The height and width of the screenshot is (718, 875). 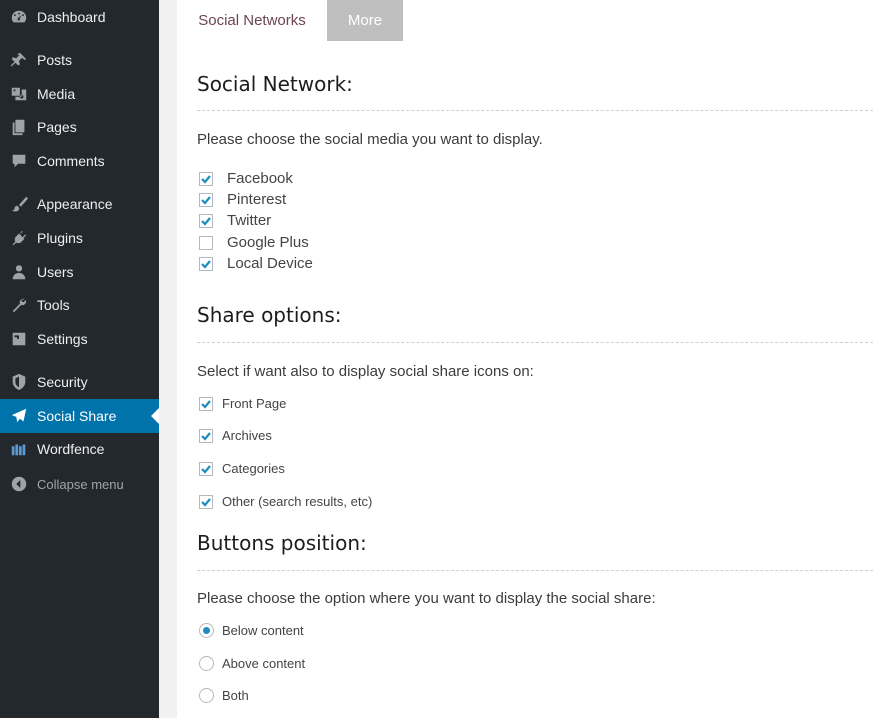 I want to click on radio-below-content: Below content, so click(x=251, y=630).